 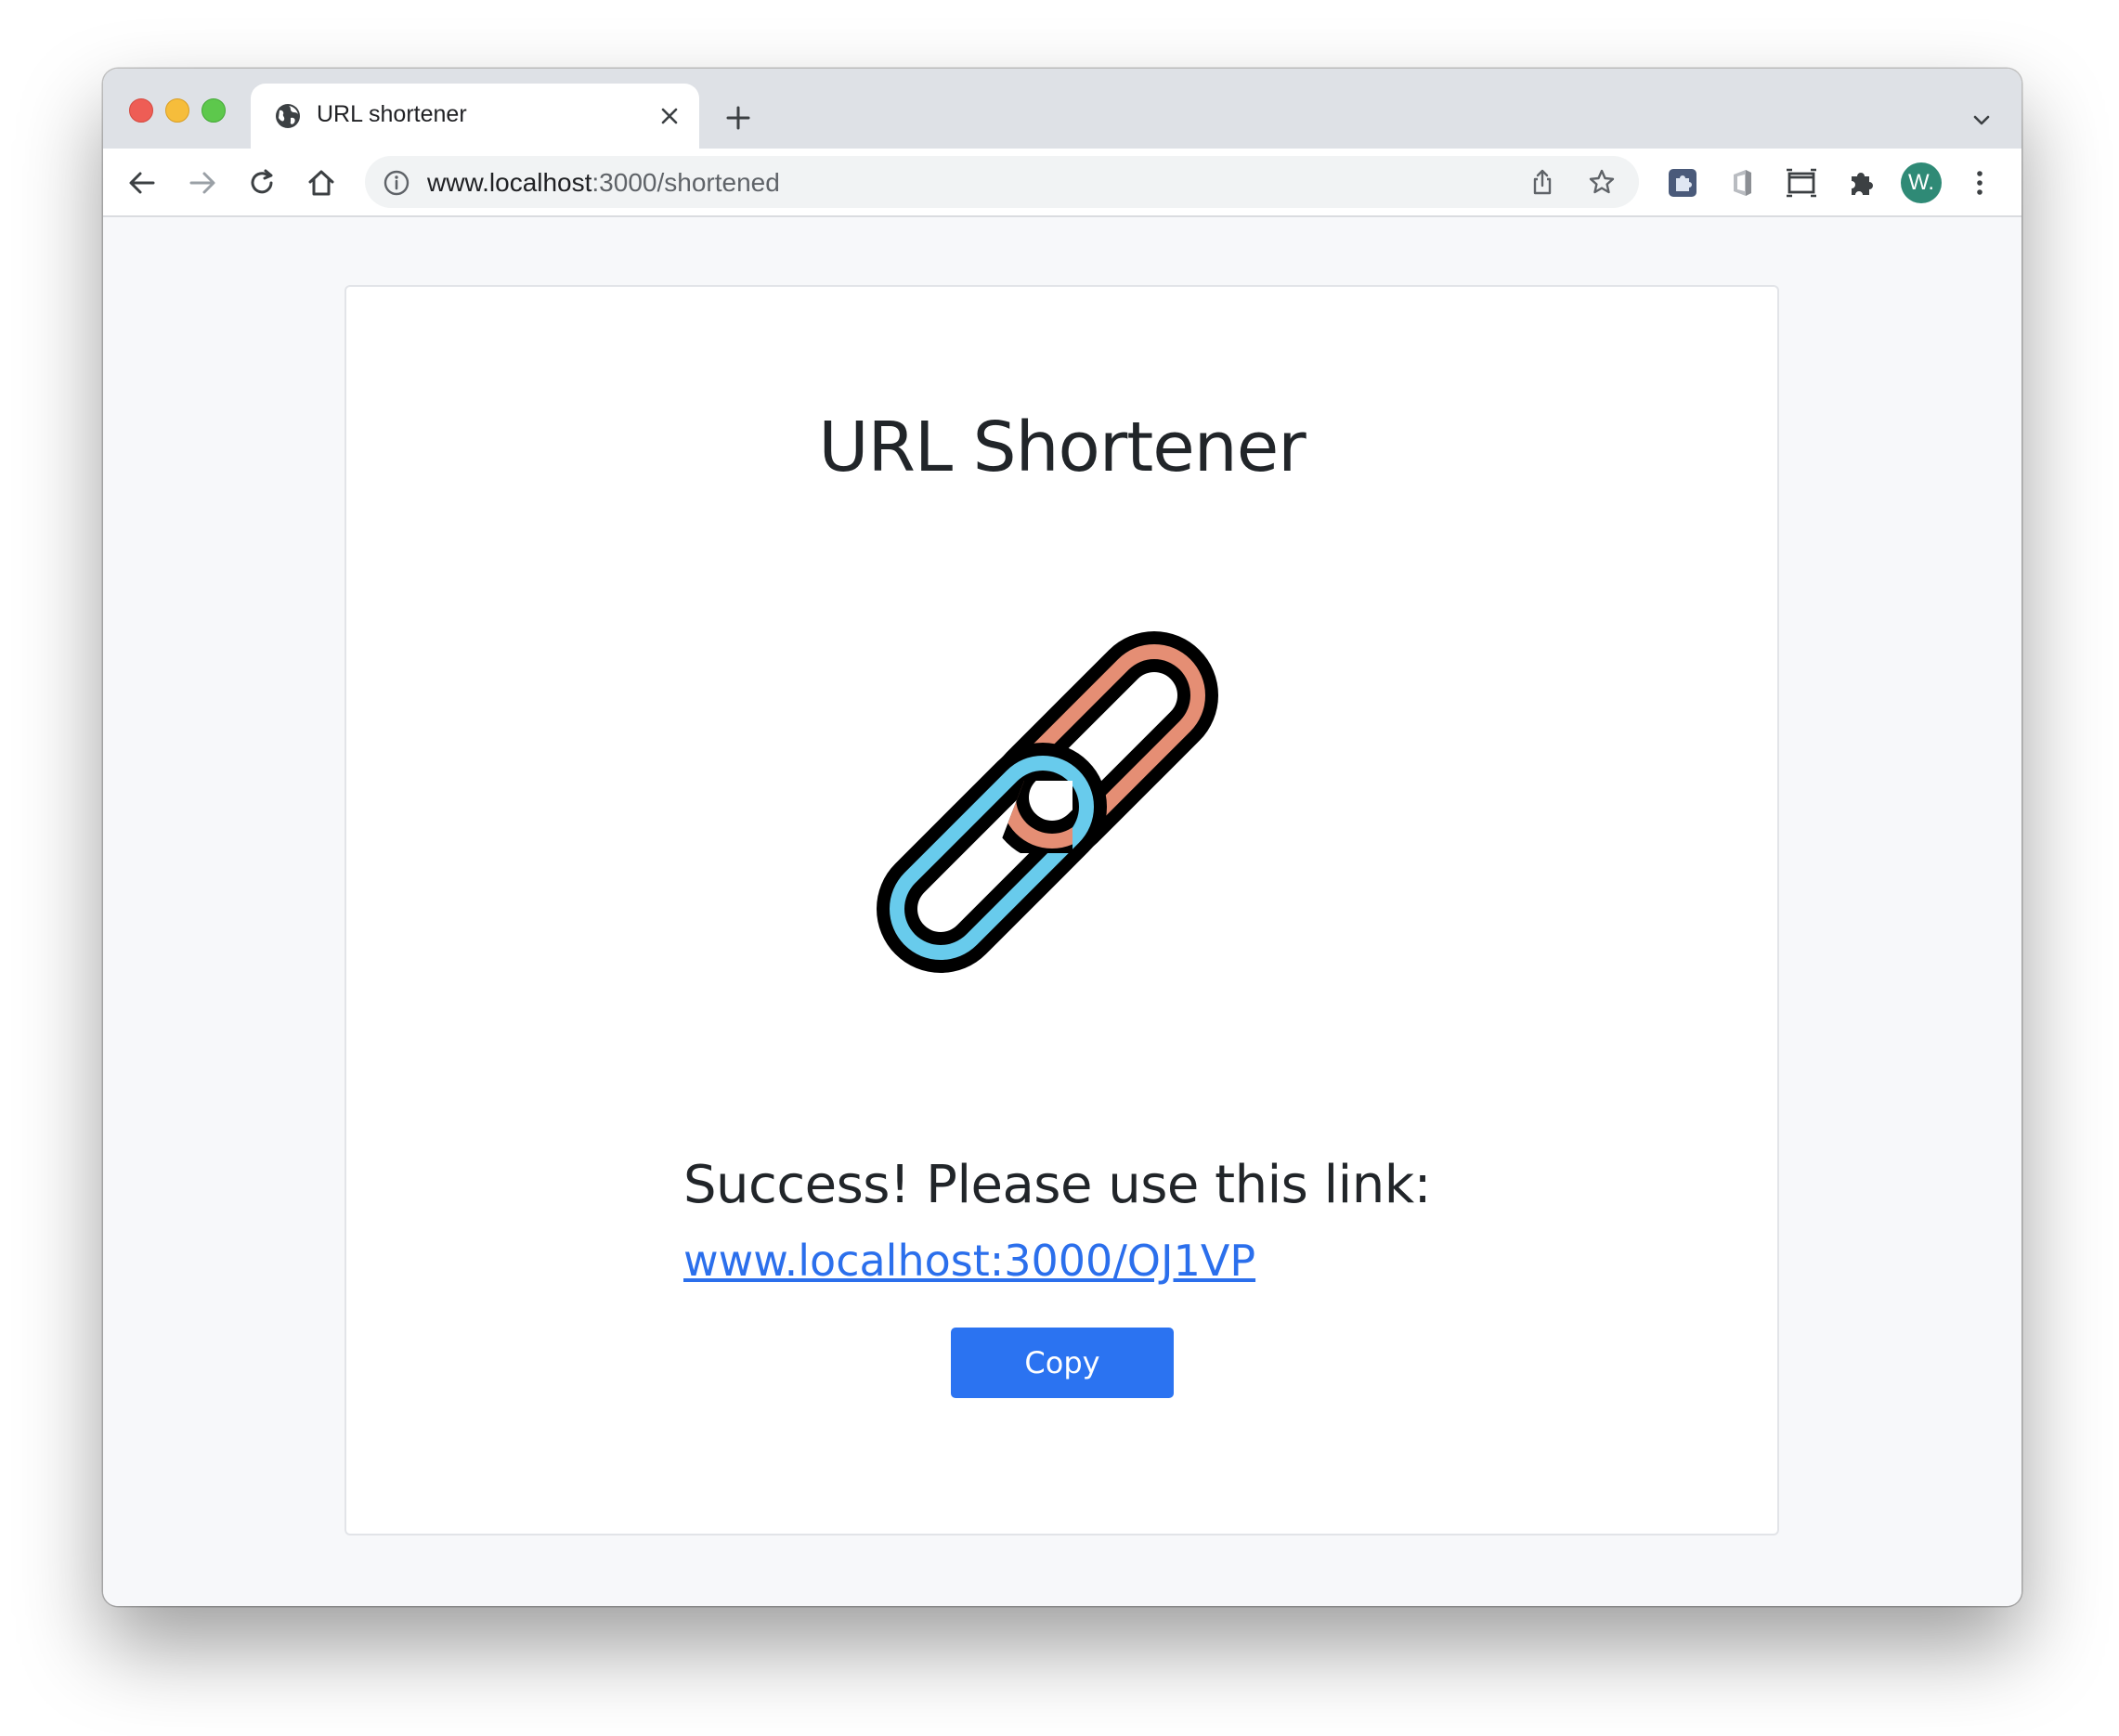 What do you see at coordinates (262, 183) in the screenshot?
I see `reload-icon` at bounding box center [262, 183].